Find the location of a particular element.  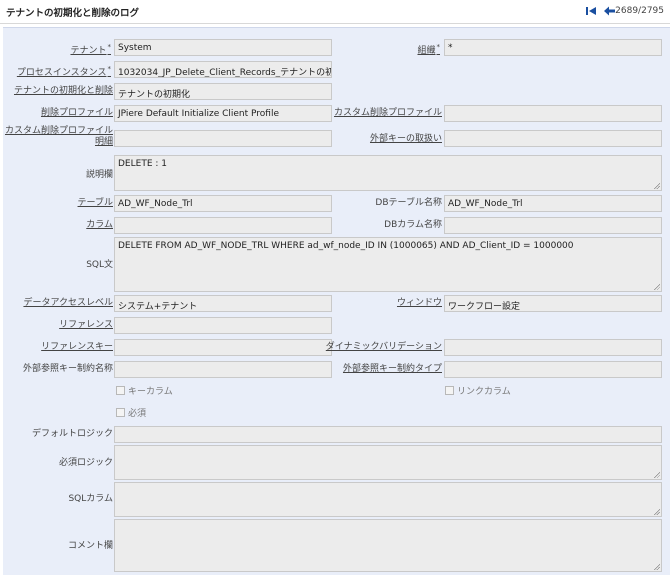

process-instance-label: プロセスインスタンス* is located at coordinates (64, 71).